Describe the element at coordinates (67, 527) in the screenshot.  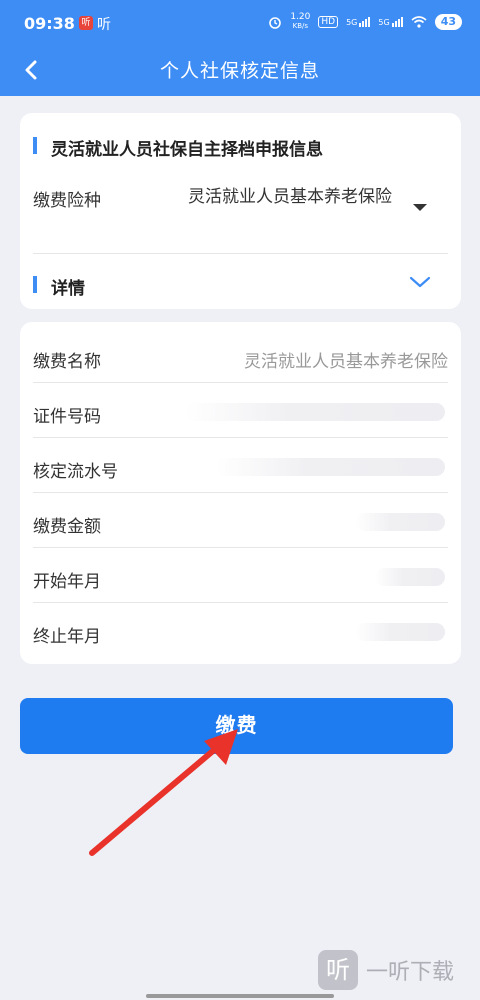
I see `info-row-label: 缴费金额` at that location.